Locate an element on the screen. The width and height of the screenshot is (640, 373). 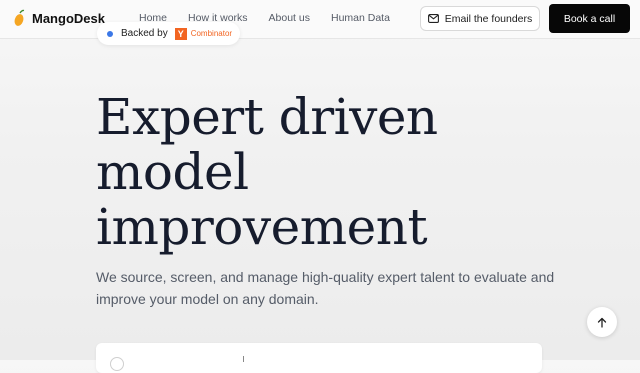
hero-title-line-3: improvement is located at coordinates (262, 227).